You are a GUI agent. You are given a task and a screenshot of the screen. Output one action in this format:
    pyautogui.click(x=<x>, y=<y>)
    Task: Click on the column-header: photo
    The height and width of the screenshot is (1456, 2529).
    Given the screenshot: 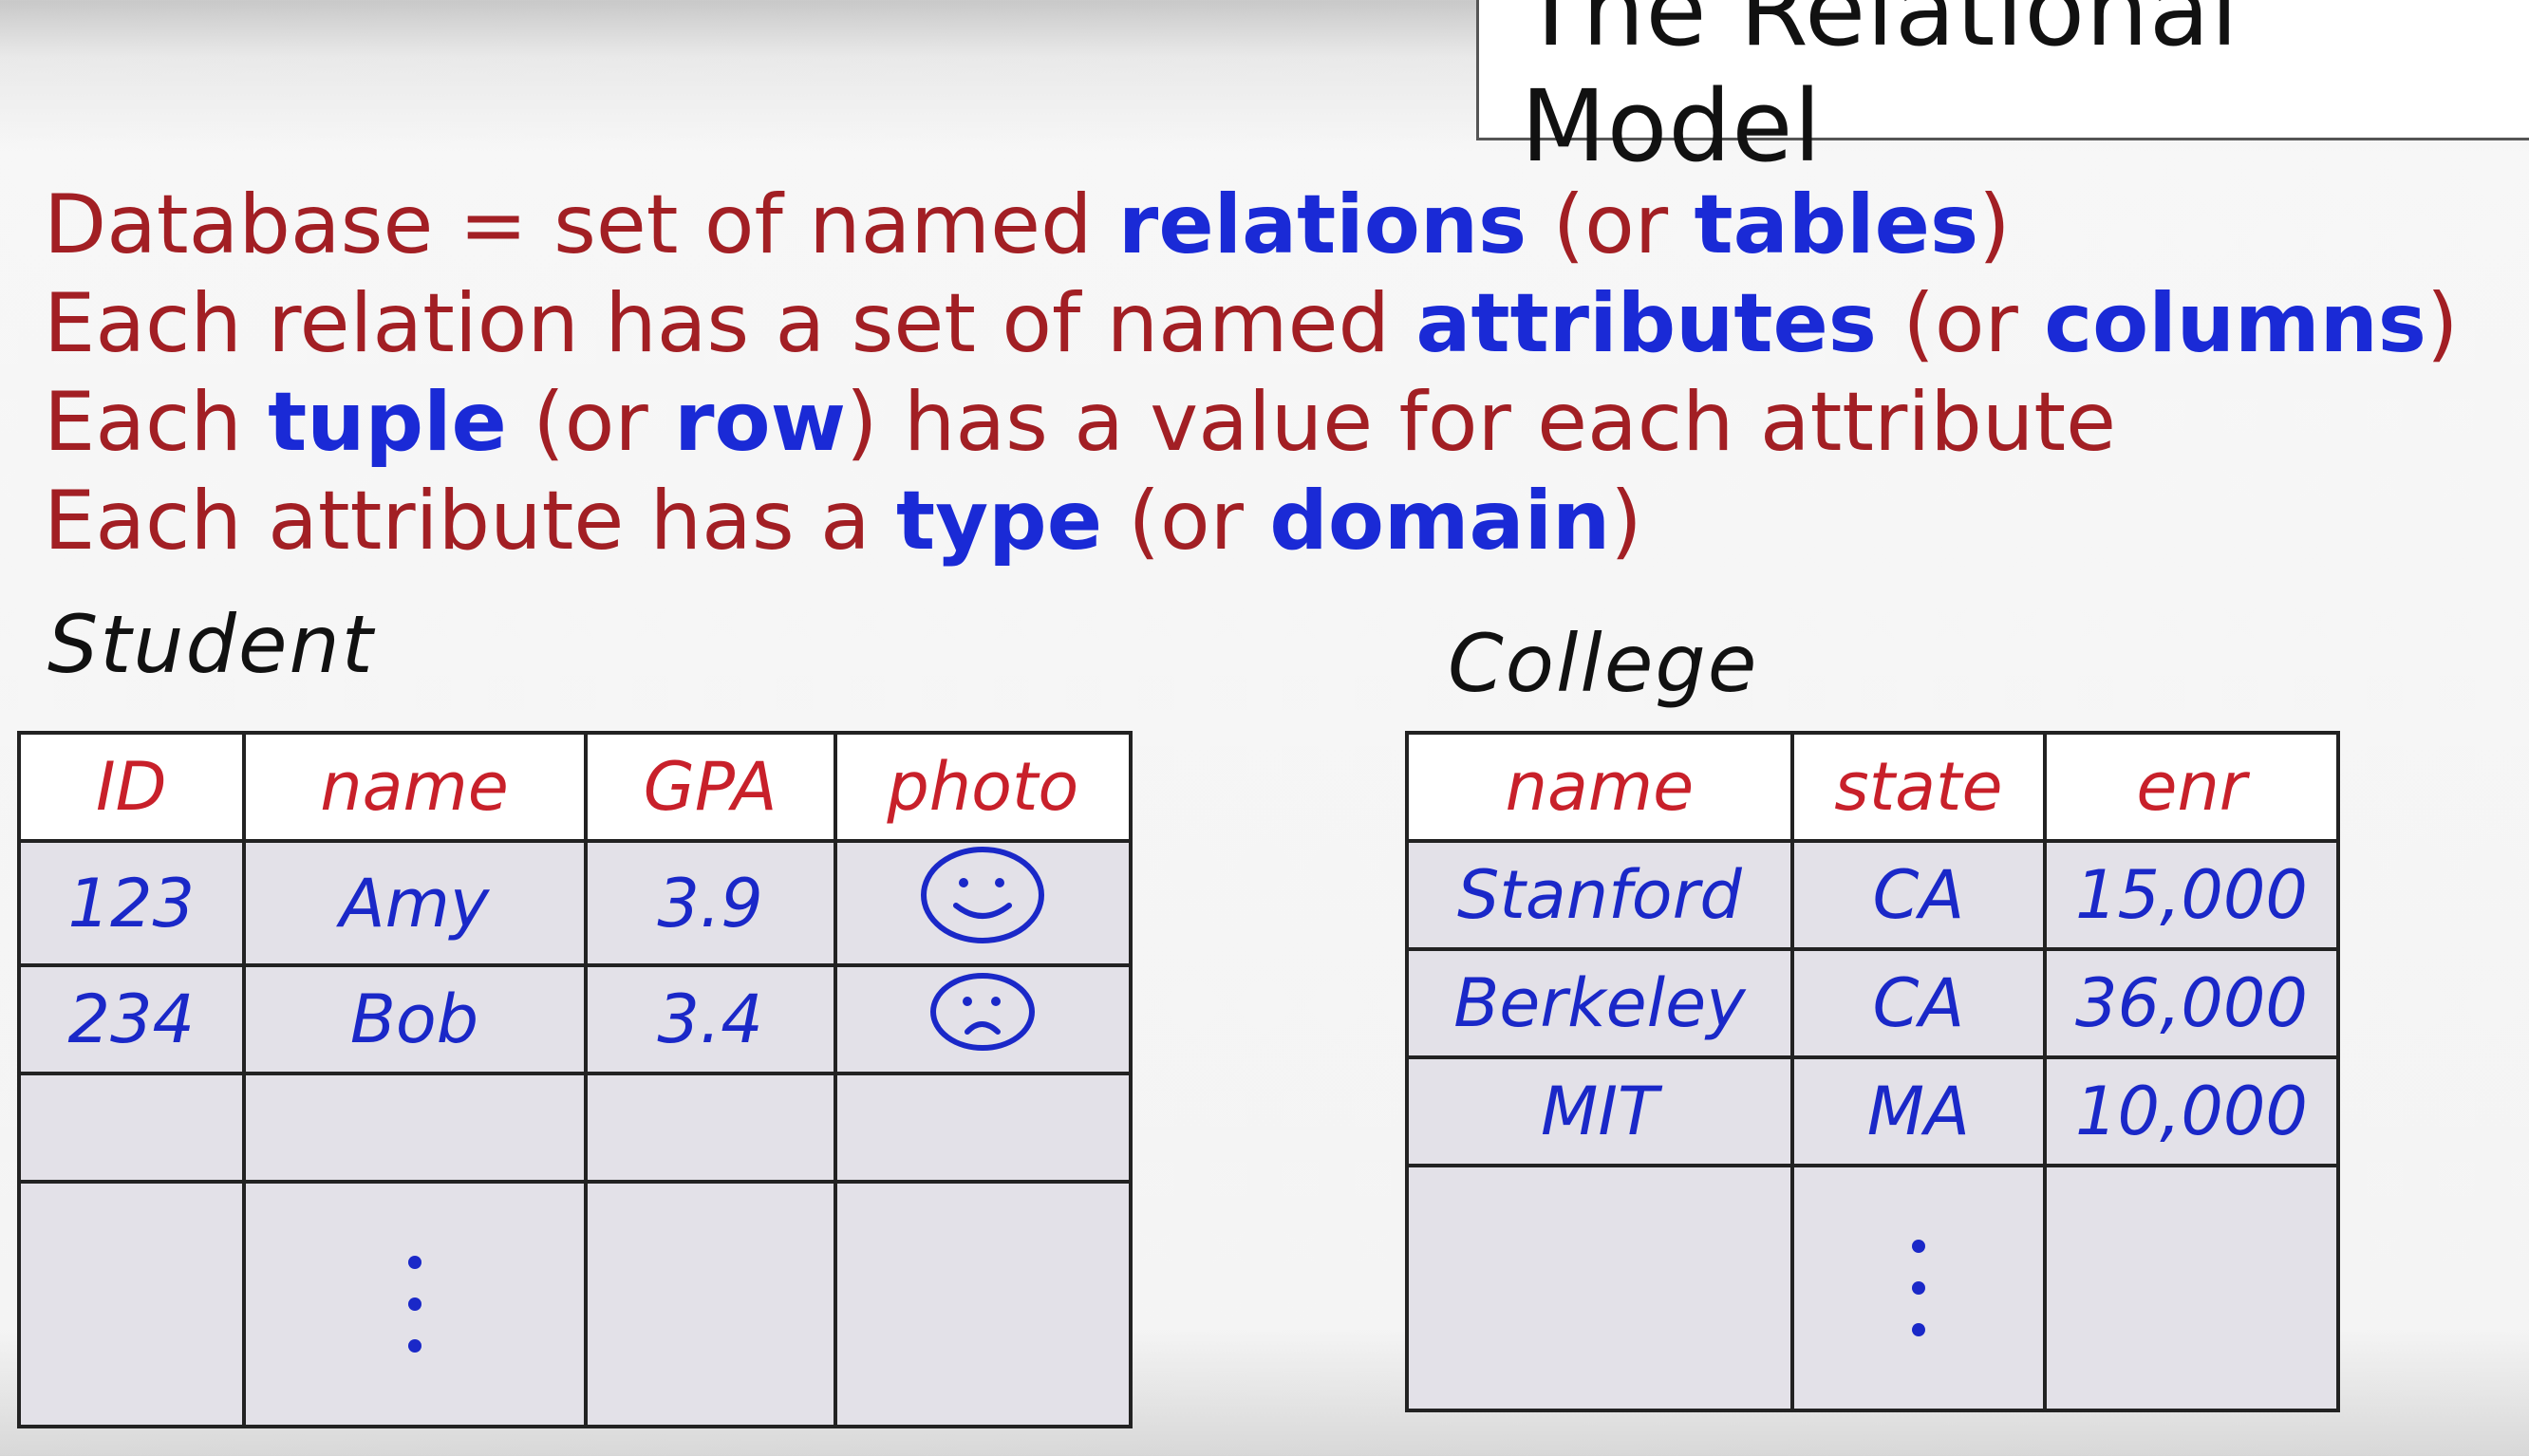 What is the action you would take?
    pyautogui.click(x=983, y=787)
    